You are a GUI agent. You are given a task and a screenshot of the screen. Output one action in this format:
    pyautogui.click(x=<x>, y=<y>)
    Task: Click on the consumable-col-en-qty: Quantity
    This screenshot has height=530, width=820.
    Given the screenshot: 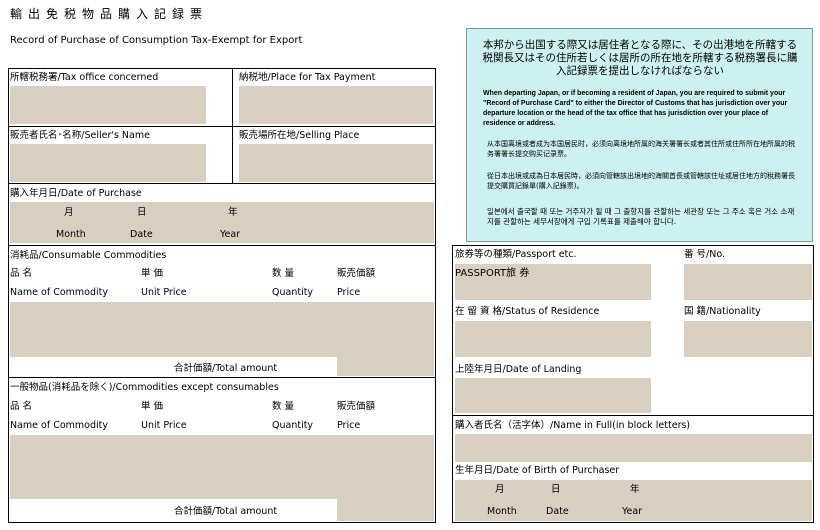 What is the action you would take?
    pyautogui.click(x=293, y=292)
    